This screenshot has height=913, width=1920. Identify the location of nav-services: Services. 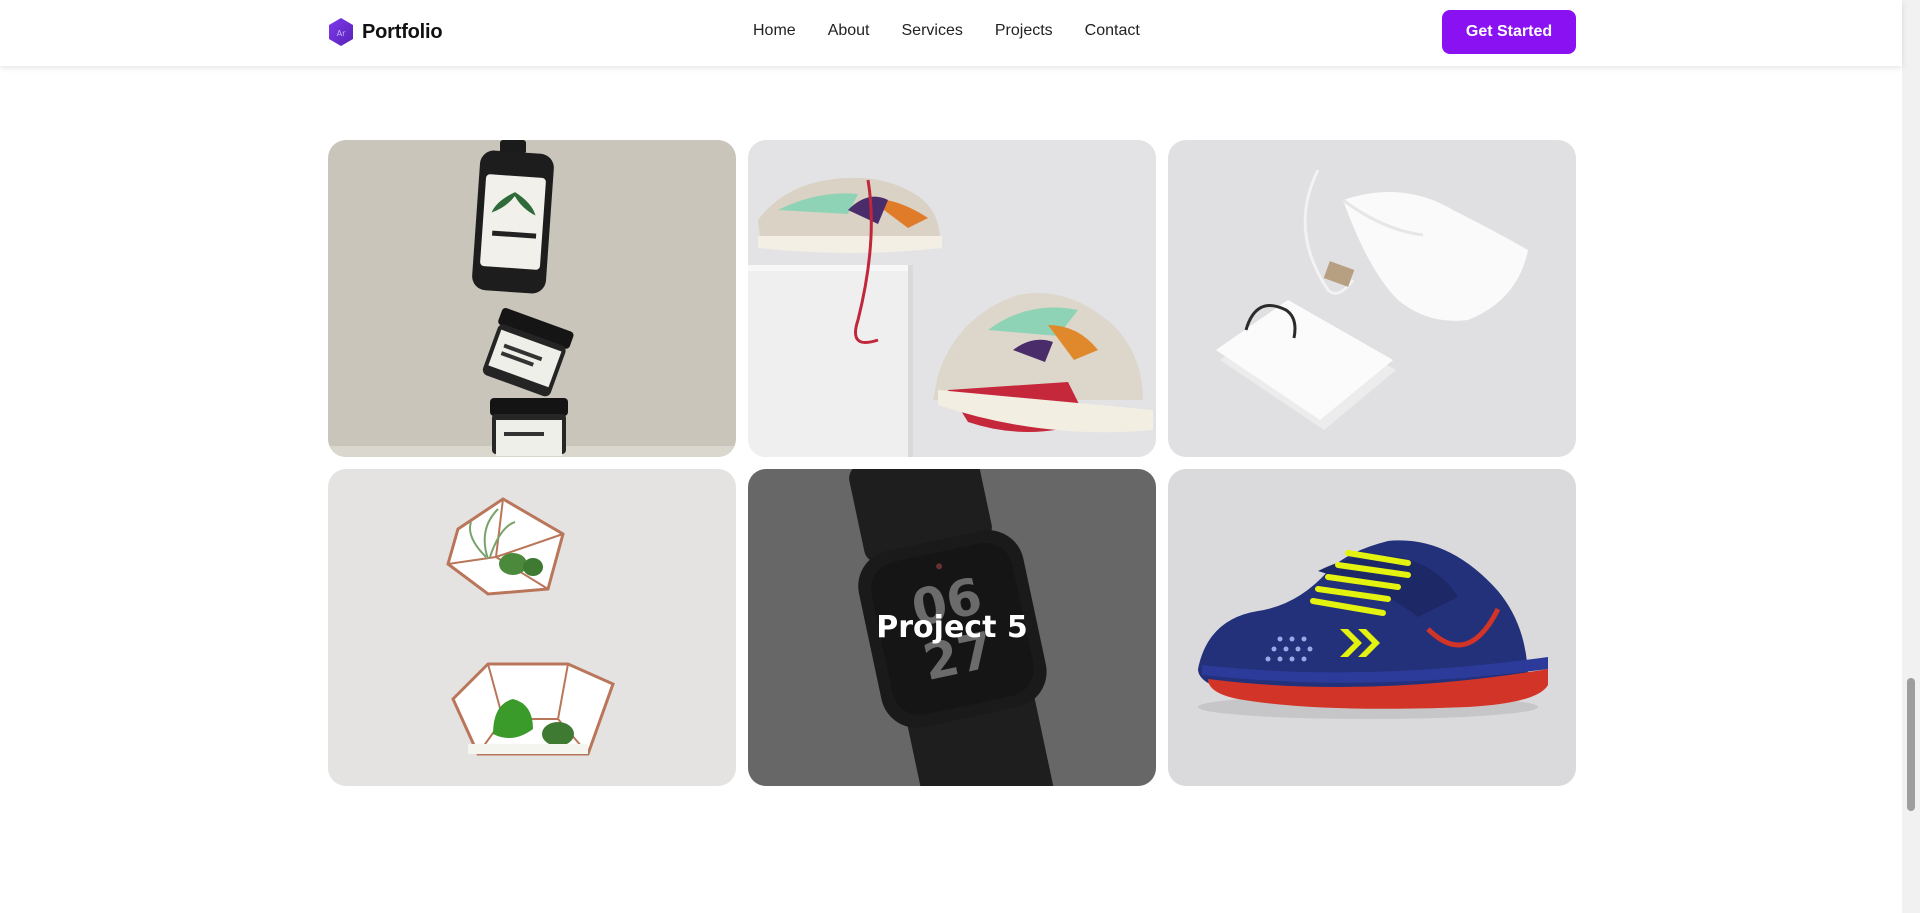
(932, 31).